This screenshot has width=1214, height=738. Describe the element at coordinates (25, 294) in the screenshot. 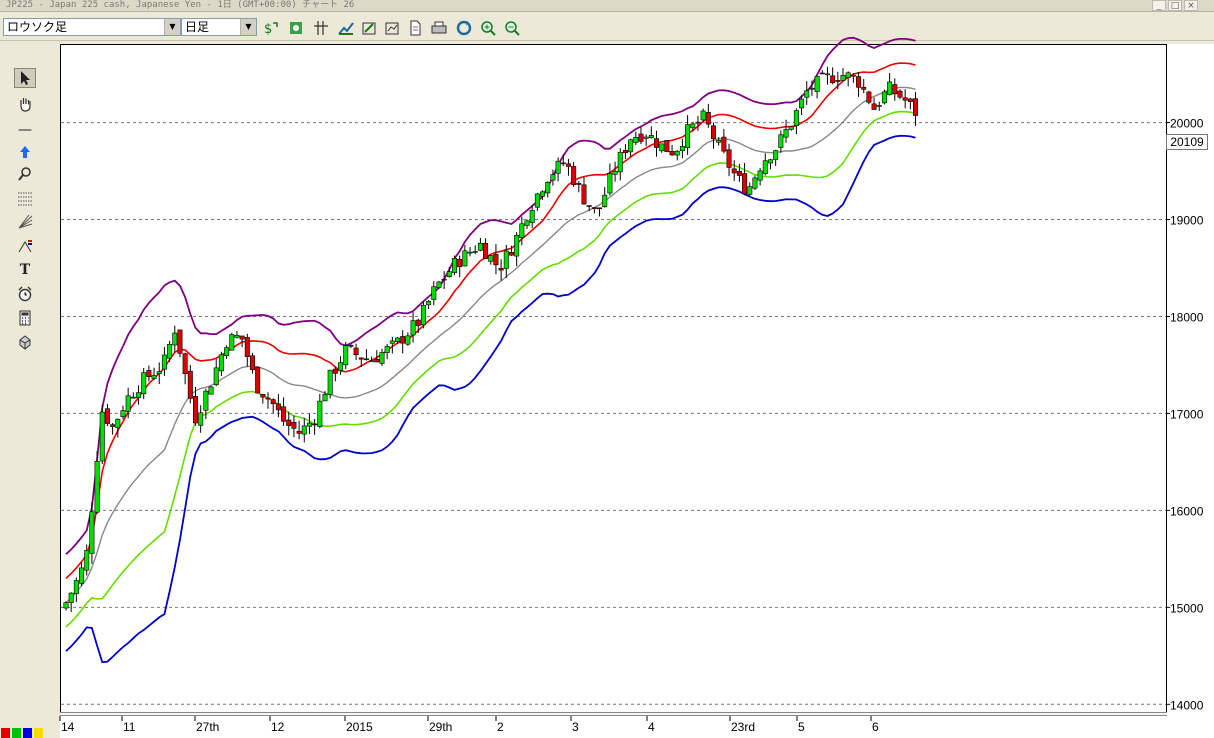

I see `alarm-tool` at that location.